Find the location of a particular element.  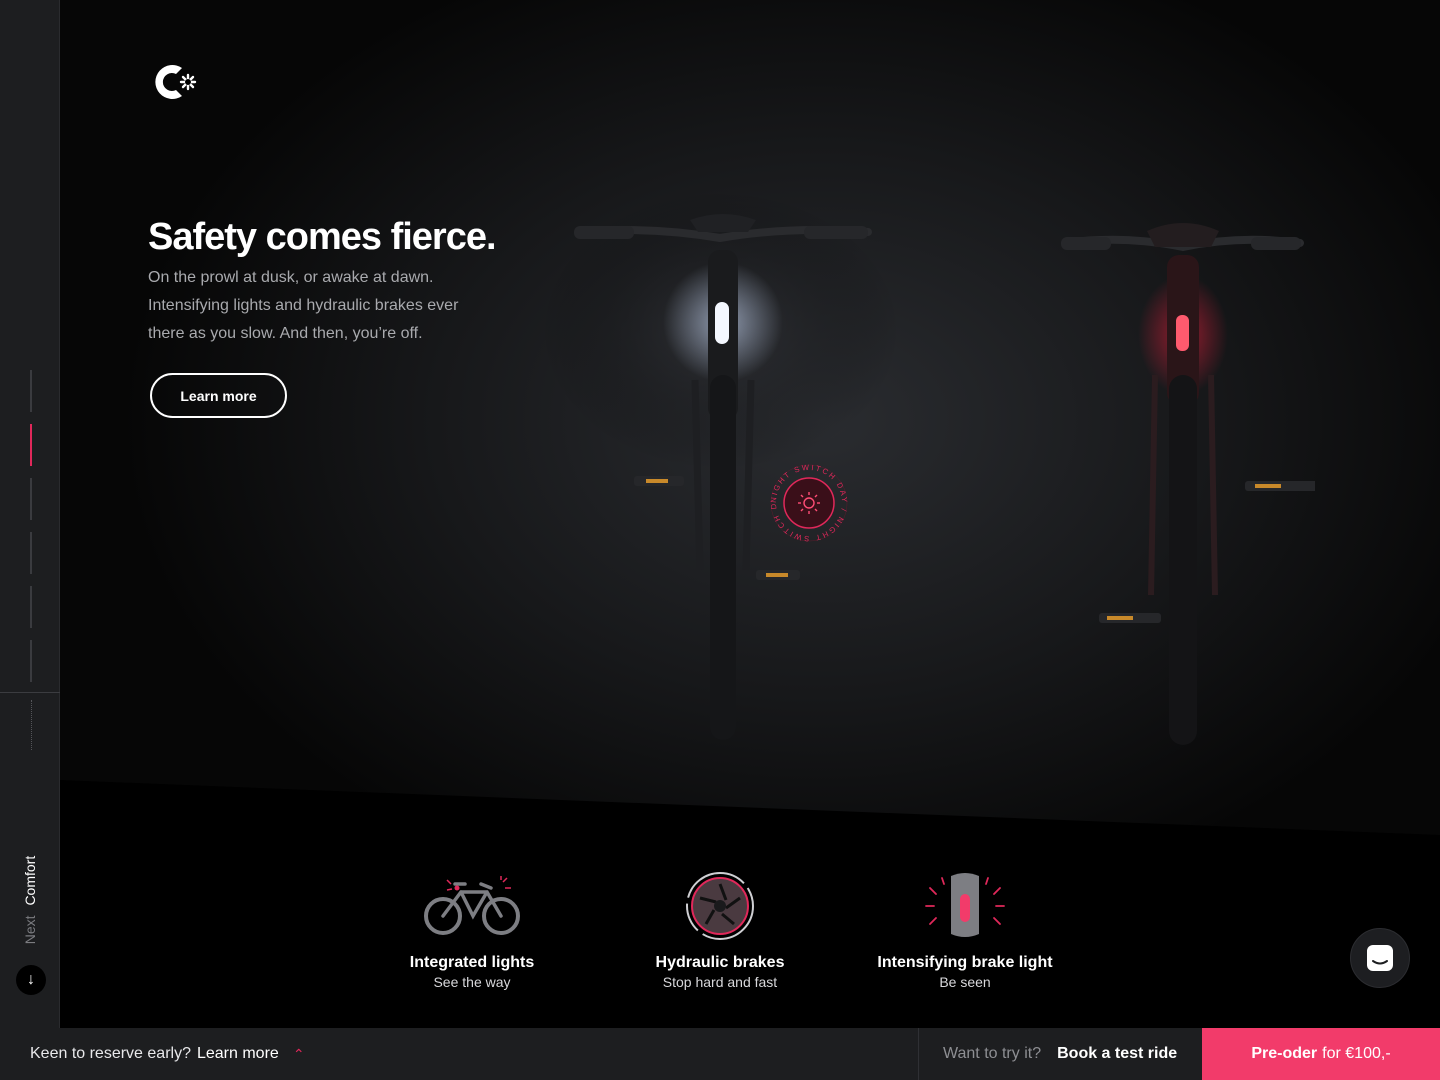

brake-light-icon is located at coordinates (965, 905).